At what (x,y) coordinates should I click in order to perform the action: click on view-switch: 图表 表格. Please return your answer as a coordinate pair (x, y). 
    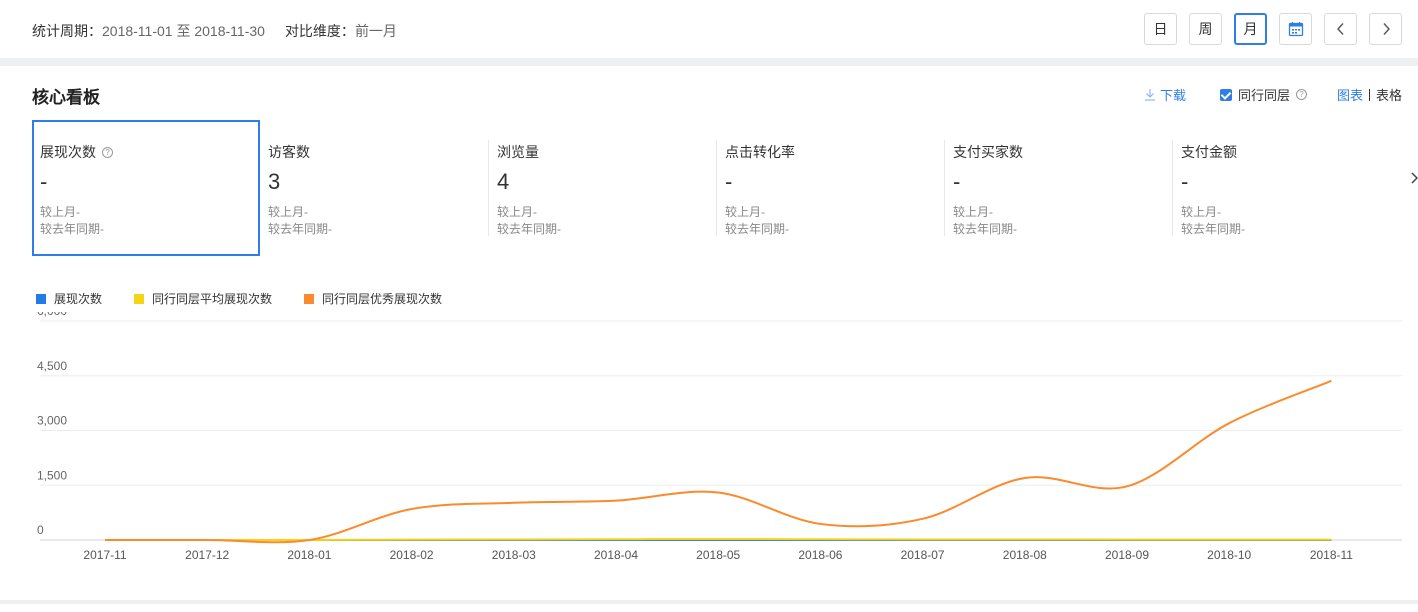
    Looking at the image, I should click on (1369, 94).